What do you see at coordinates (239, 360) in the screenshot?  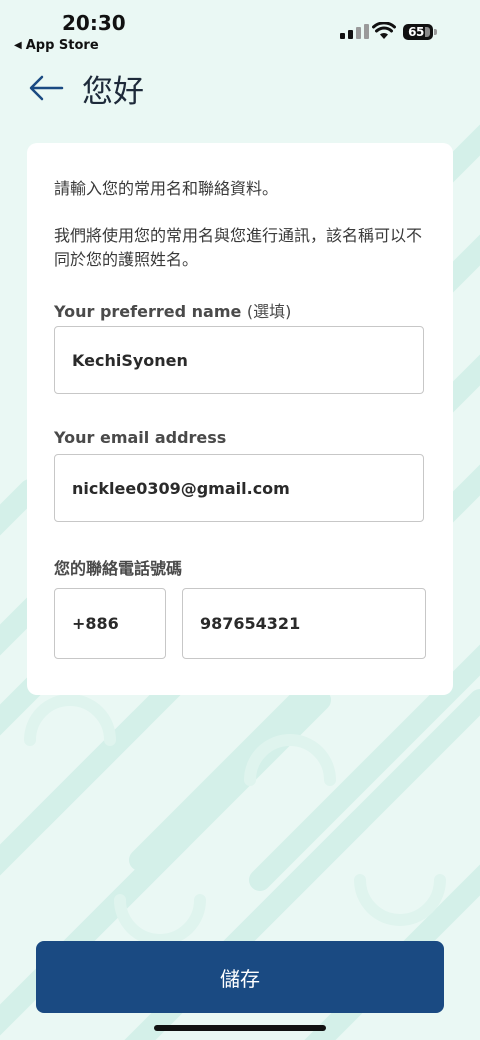 I see `preferred-name-input` at bounding box center [239, 360].